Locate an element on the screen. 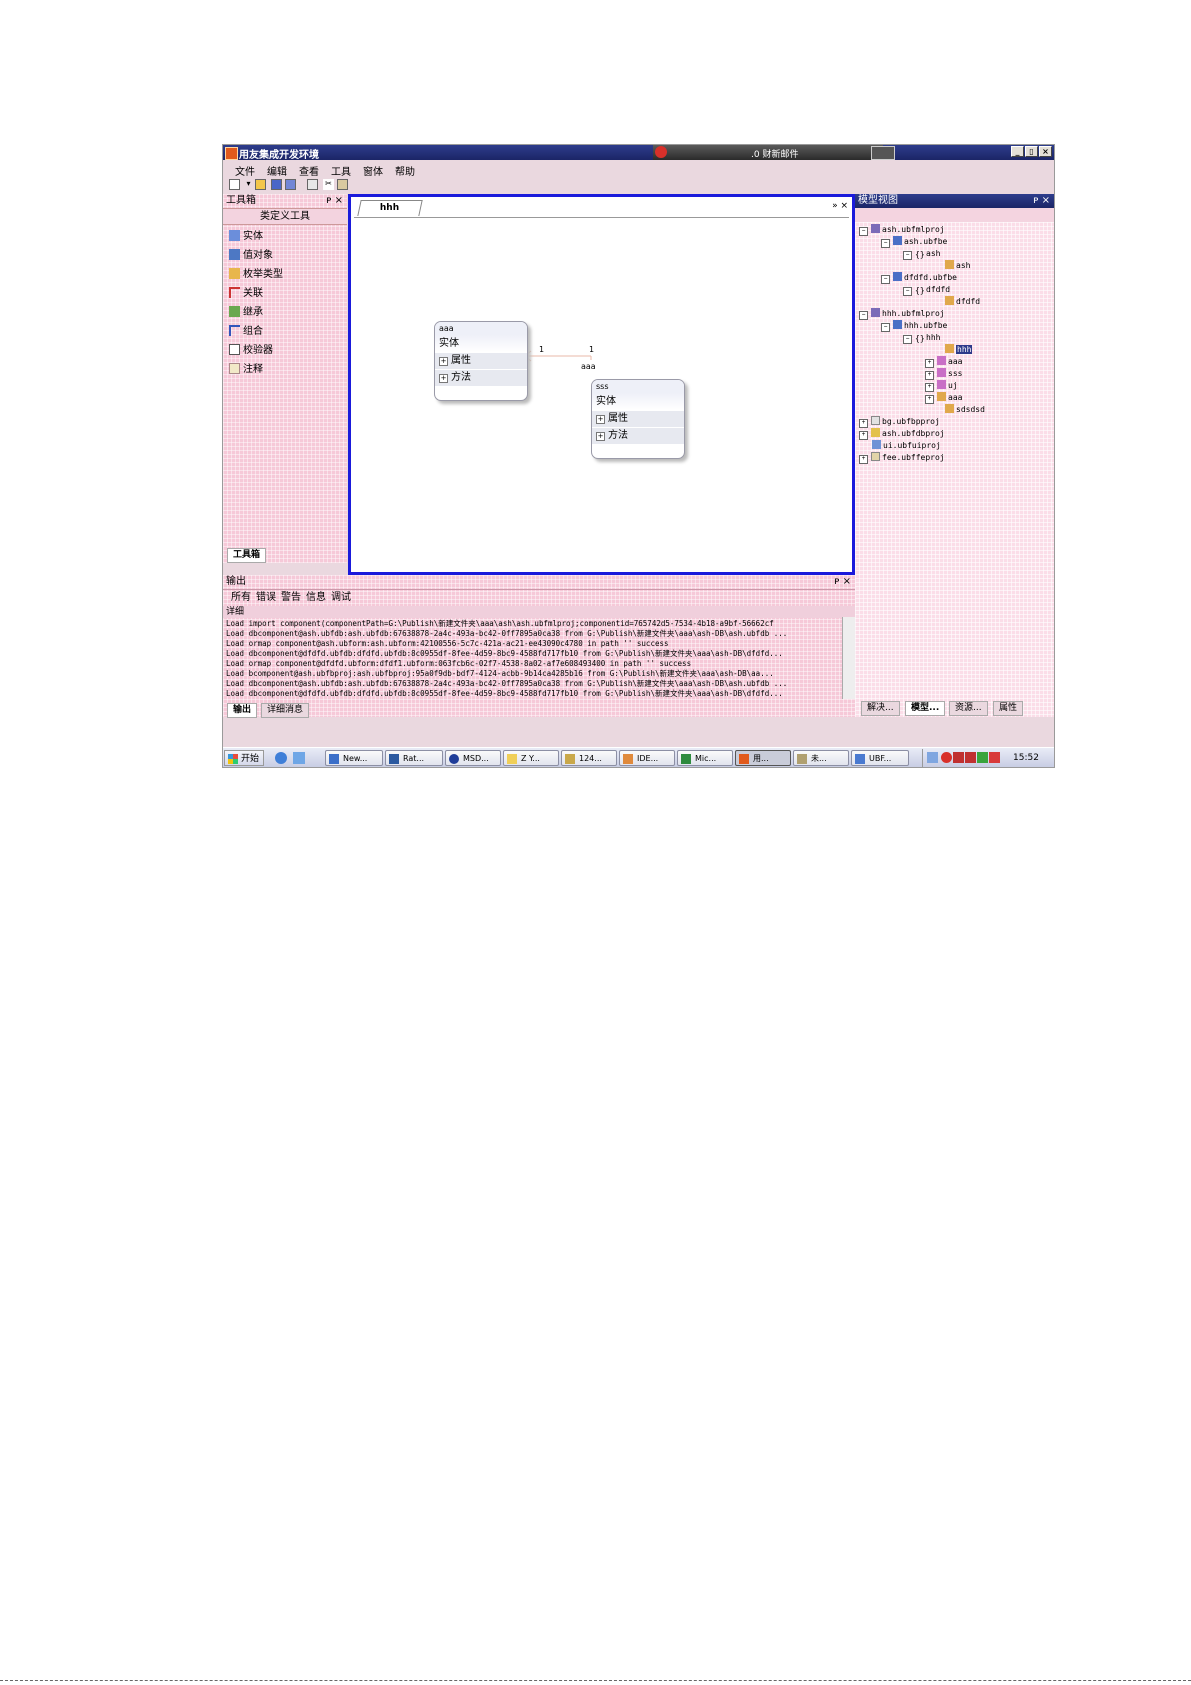 The image size is (1191, 1685). diagram-canvas: 1 1 aaa aaa 实体 + 属性 + 方法 sss 实体 + 属性 + 方法 is located at coordinates (601, 392).